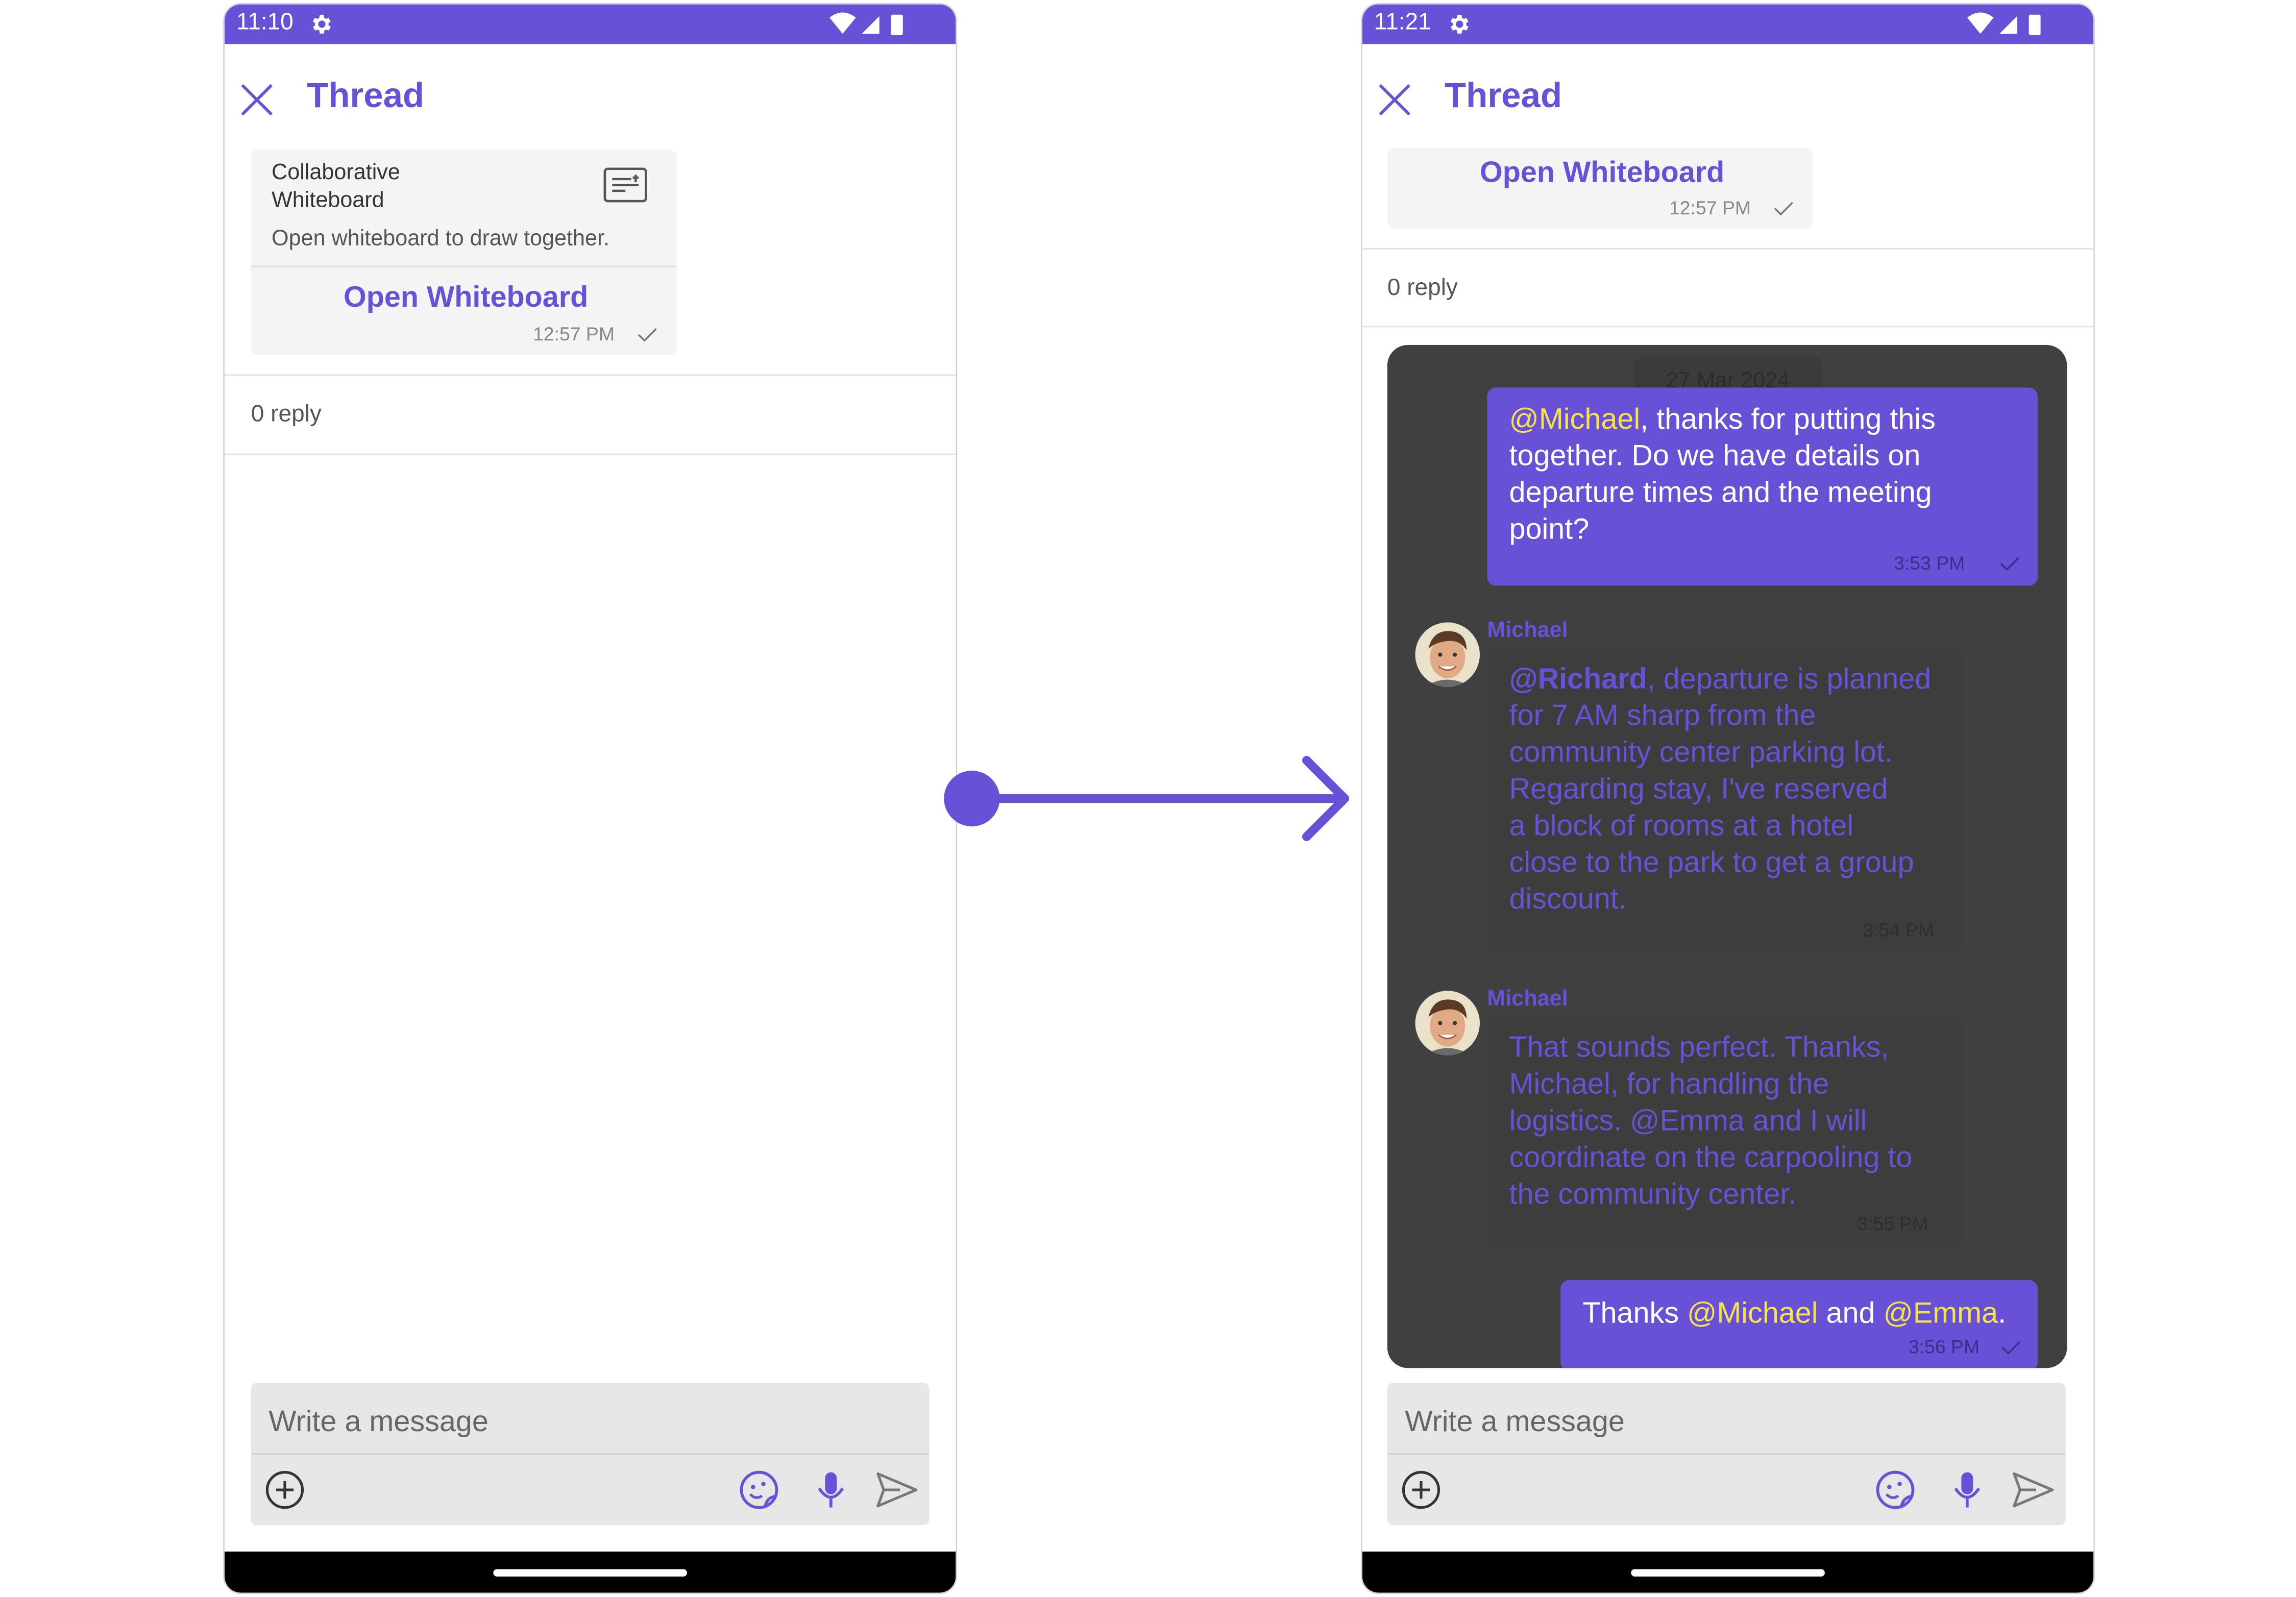  Describe the element at coordinates (1698, 790) in the screenshot. I see `text-line: Regarding stay, I've reserved` at that location.